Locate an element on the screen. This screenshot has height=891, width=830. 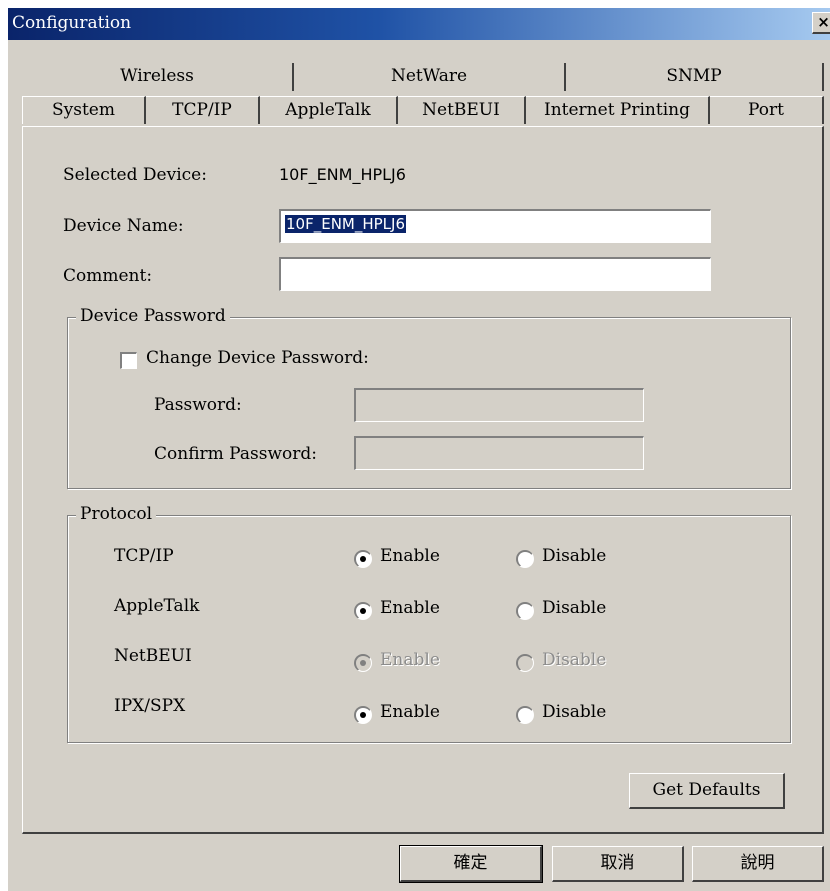
comment-input is located at coordinates (495, 274).